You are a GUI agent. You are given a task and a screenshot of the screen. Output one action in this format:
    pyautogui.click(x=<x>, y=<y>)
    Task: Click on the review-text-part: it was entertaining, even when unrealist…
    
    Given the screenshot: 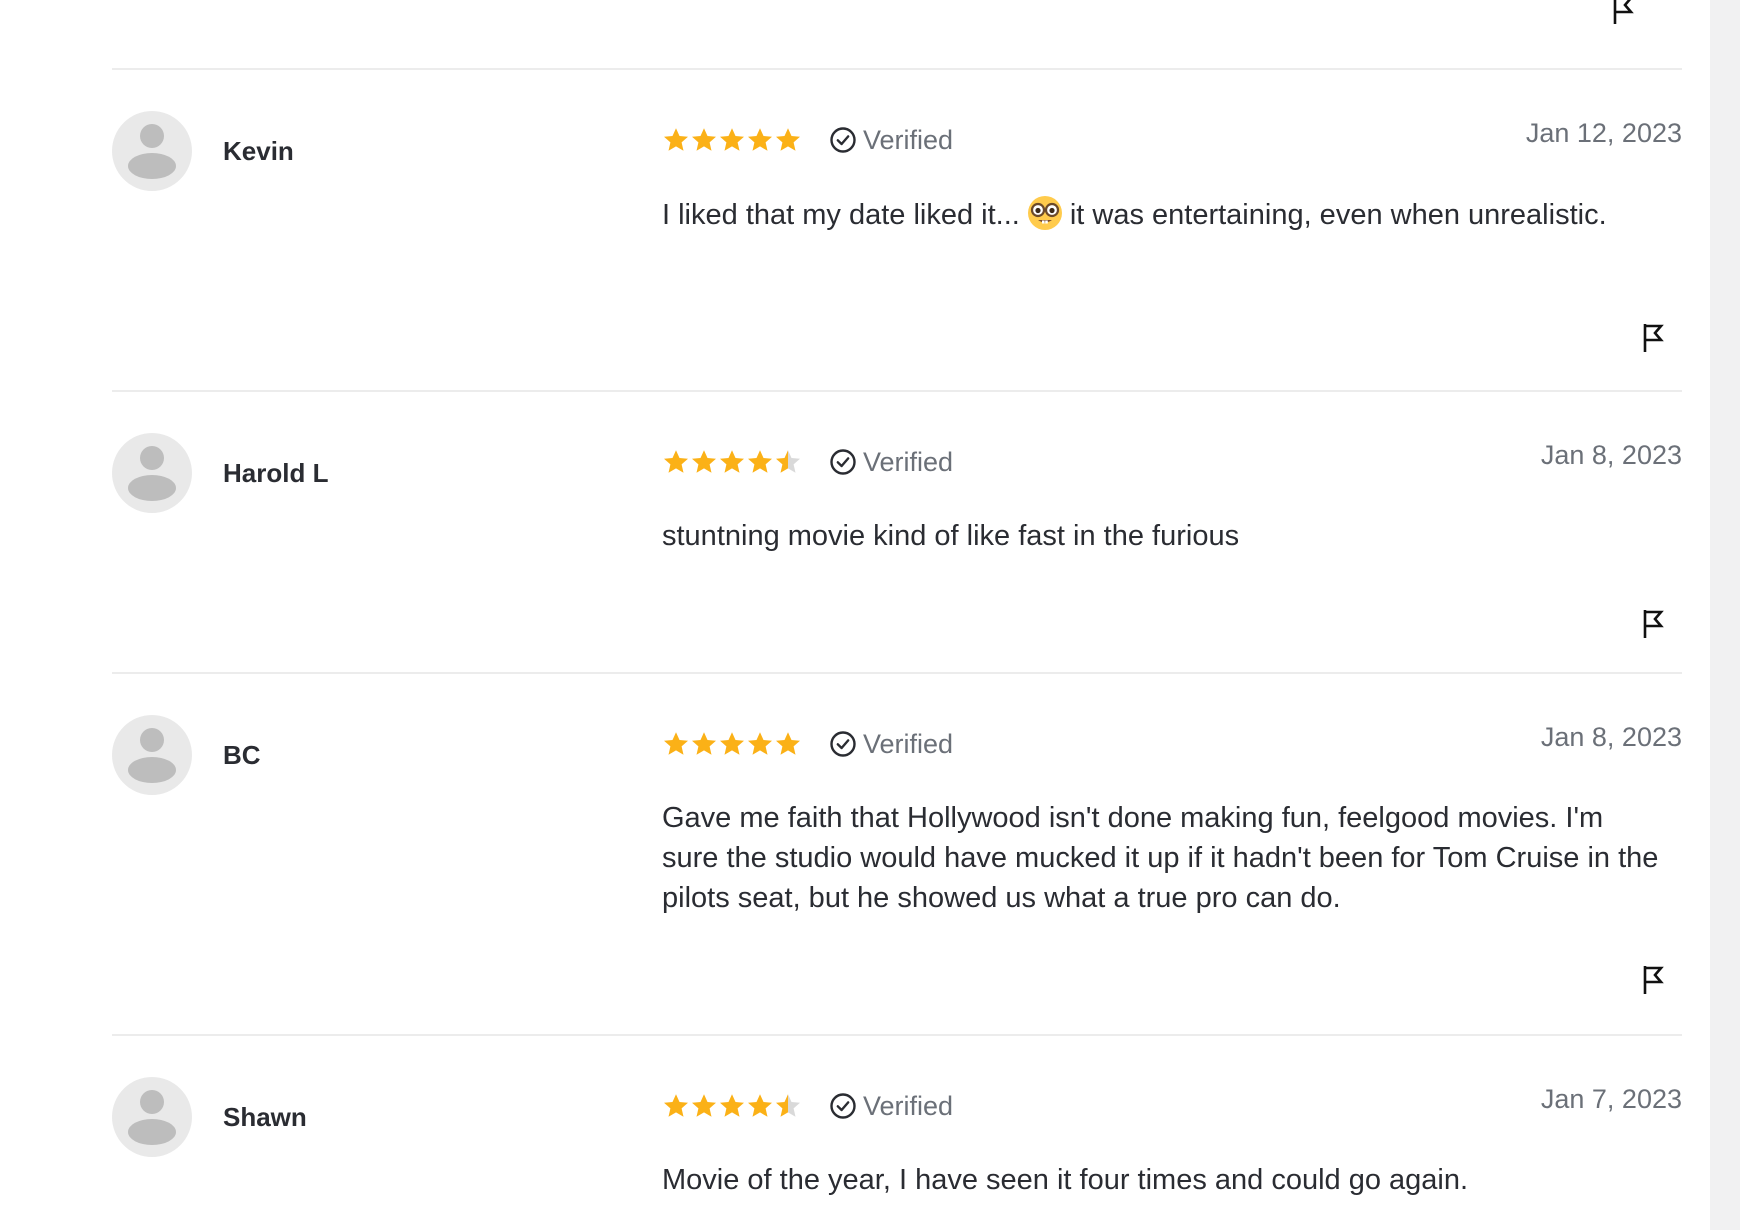 What is the action you would take?
    pyautogui.click(x=1338, y=215)
    